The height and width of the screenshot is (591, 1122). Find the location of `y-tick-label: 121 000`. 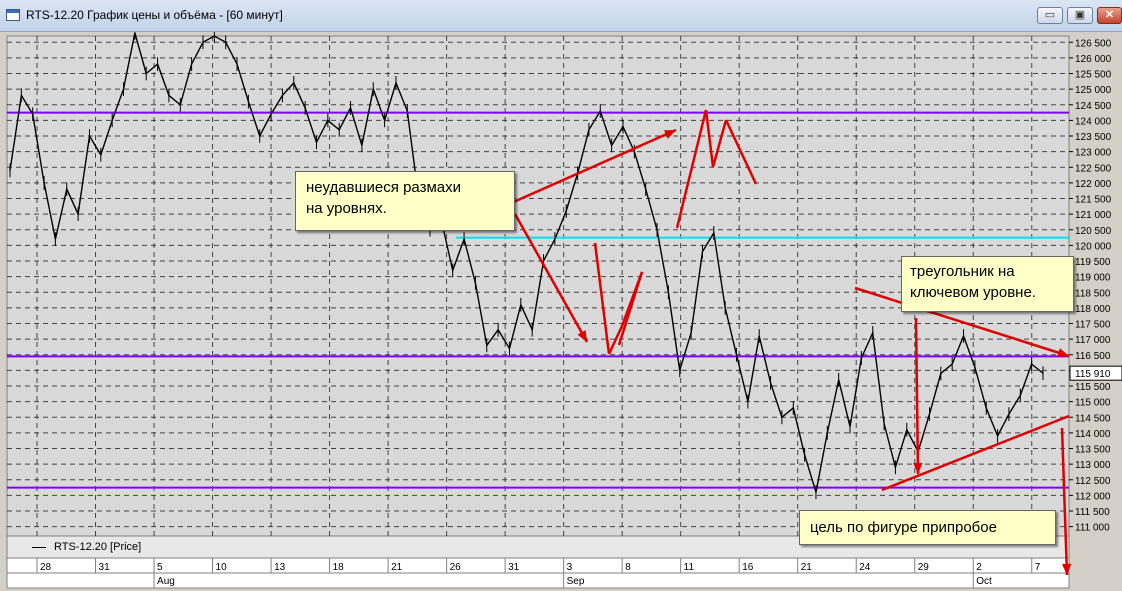

y-tick-label: 121 000 is located at coordinates (1093, 215).